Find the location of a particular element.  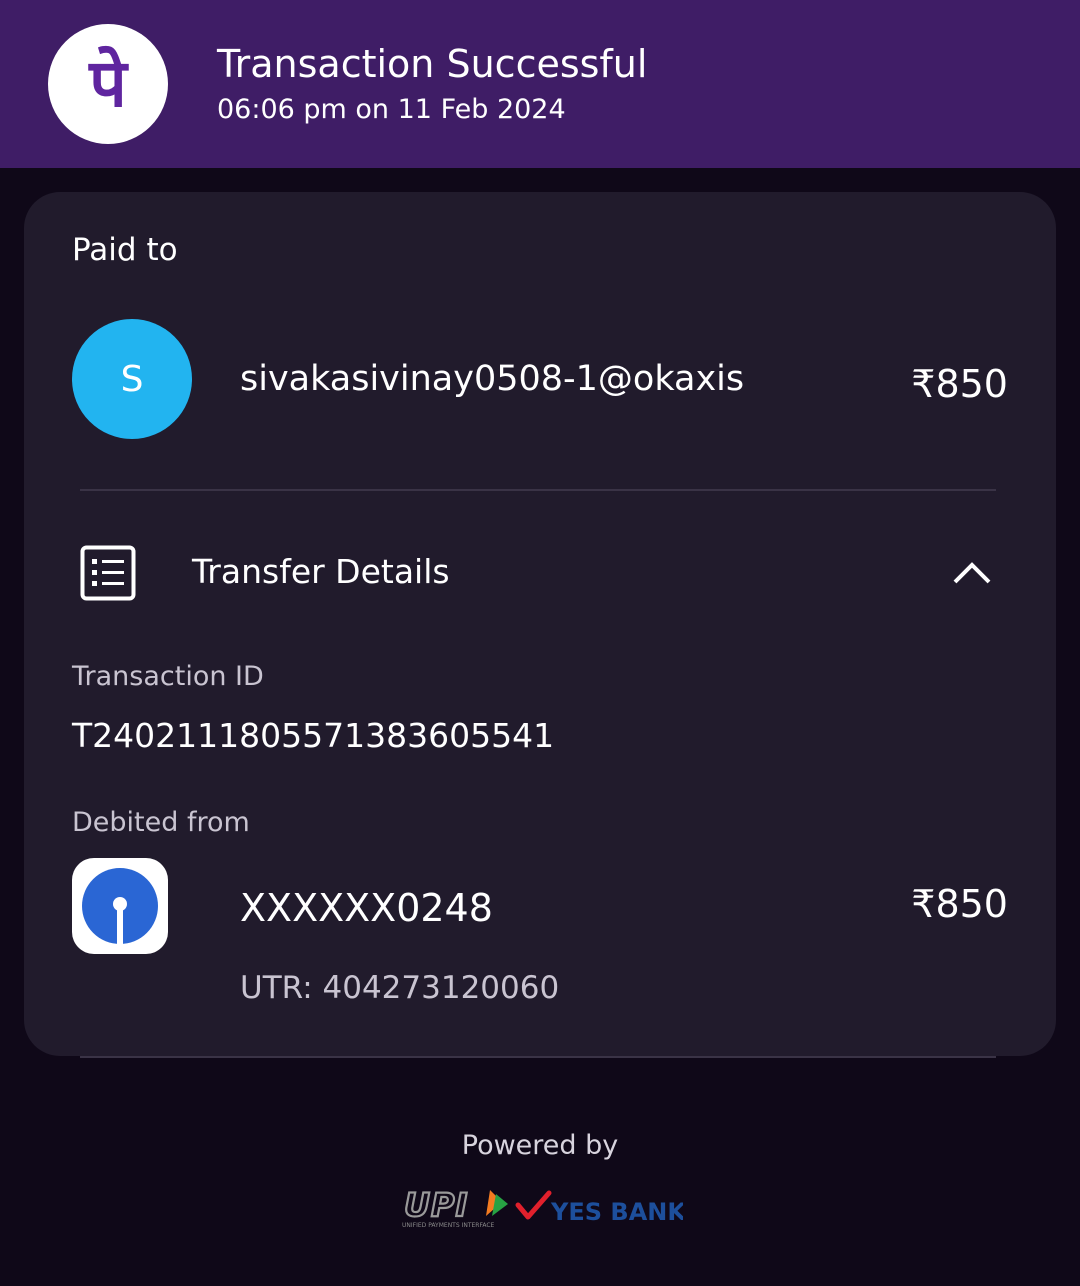

transaction-id-label: Transaction ID is located at coordinates (168, 676).